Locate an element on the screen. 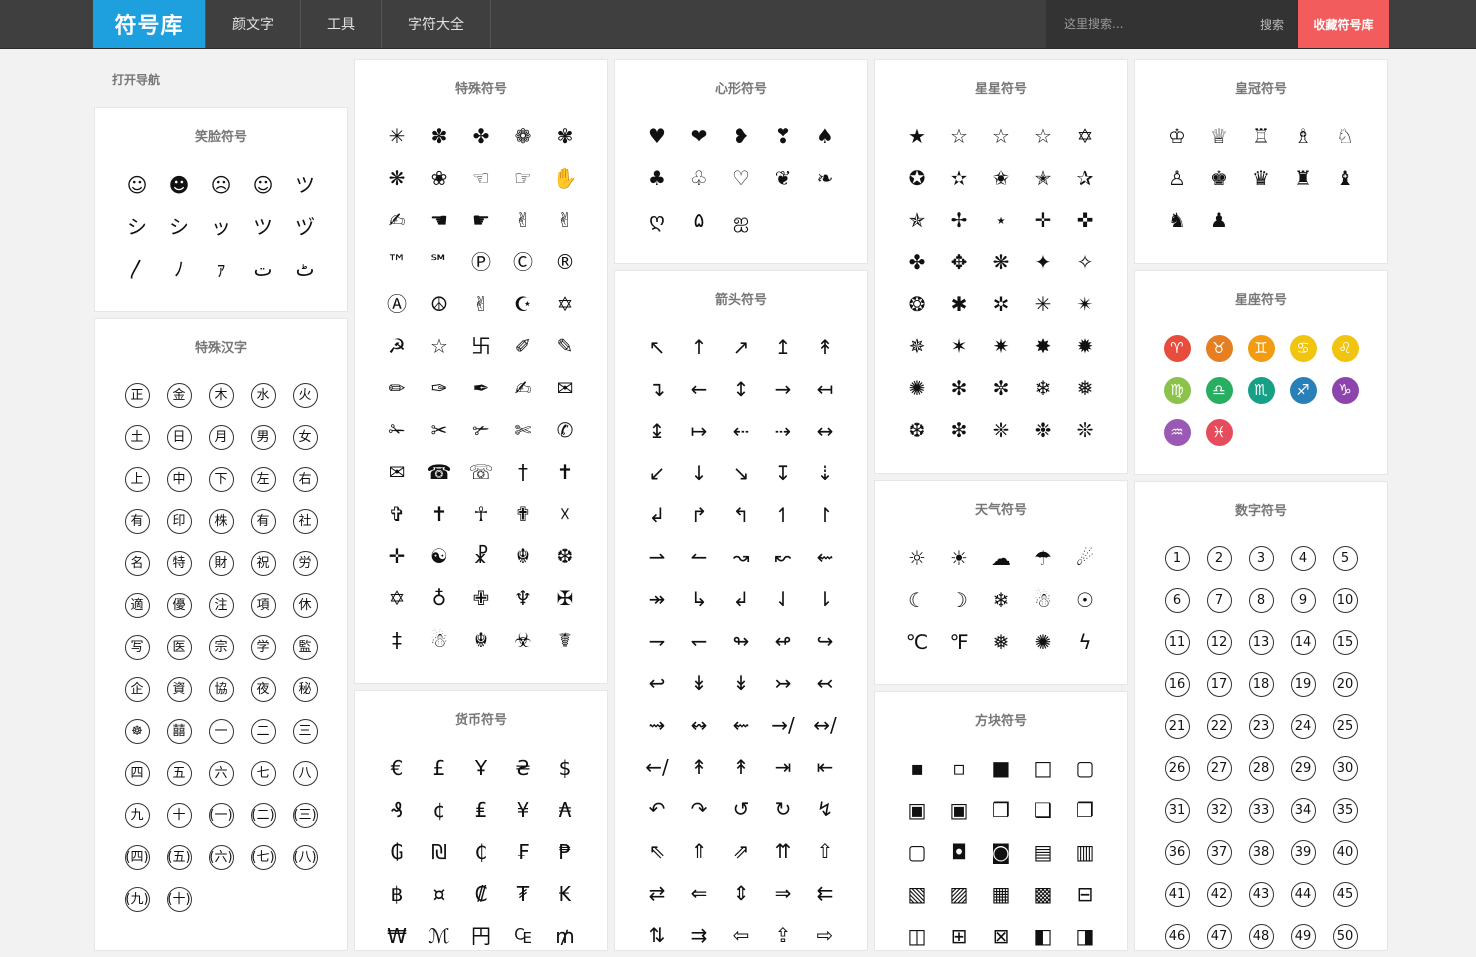 This screenshot has width=1476, height=957. symbol-special-12: ☛ is located at coordinates (481, 220).